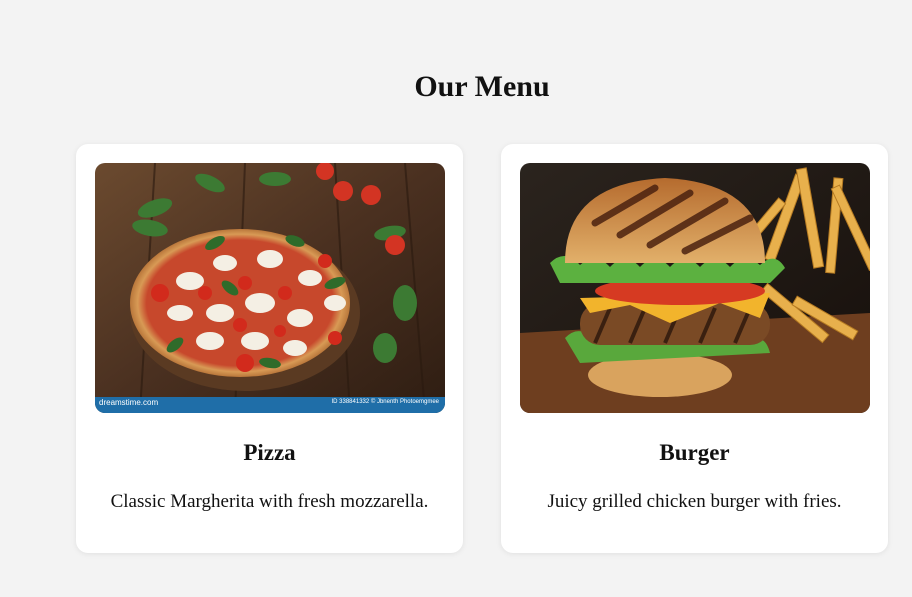 This screenshot has width=912, height=597. Describe the element at coordinates (694, 501) in the screenshot. I see `menu-item-description: Juicy grilled chicken burger with fries.` at that location.